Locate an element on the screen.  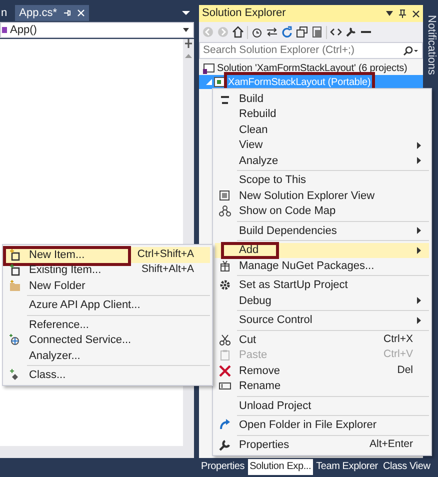
menu-item: Add is located at coordinates (322, 250).